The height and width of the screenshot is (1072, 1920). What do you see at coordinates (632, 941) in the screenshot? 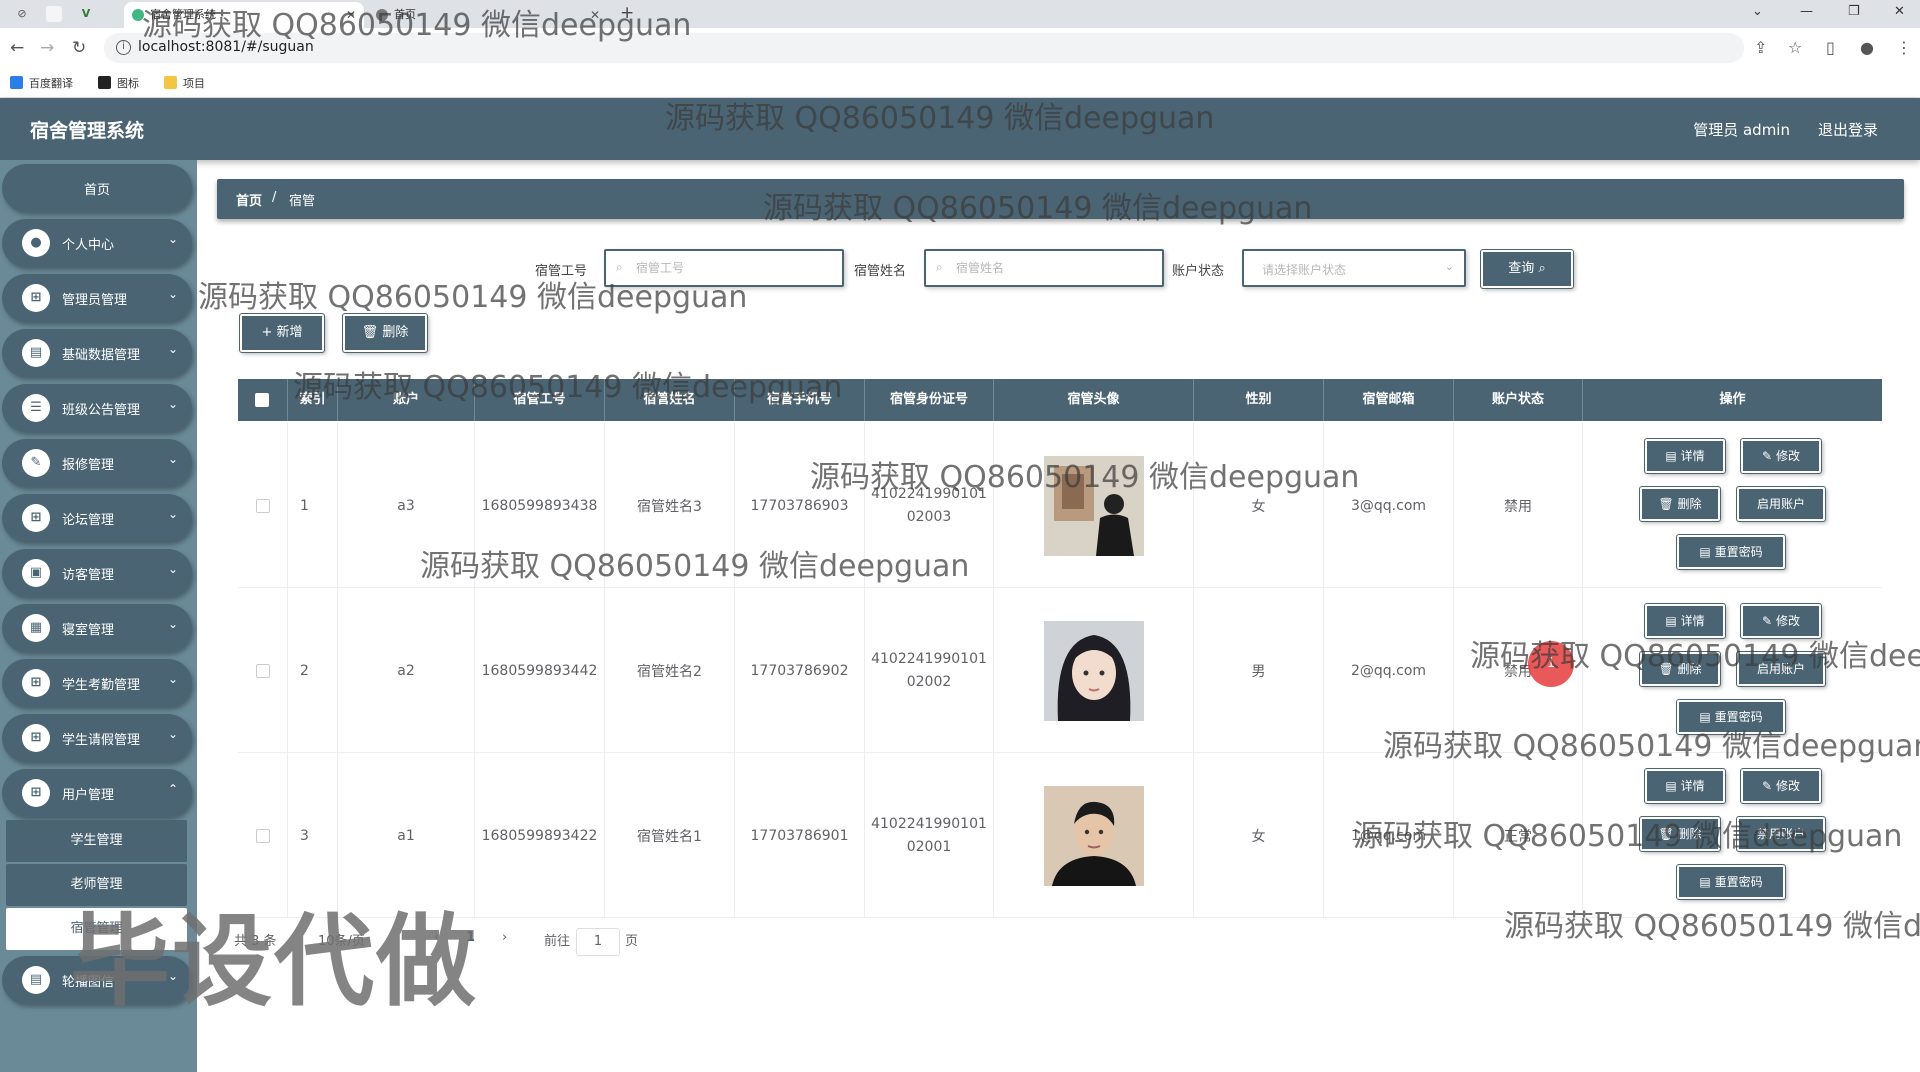
I see `pager-goto-suffix: 页` at bounding box center [632, 941].